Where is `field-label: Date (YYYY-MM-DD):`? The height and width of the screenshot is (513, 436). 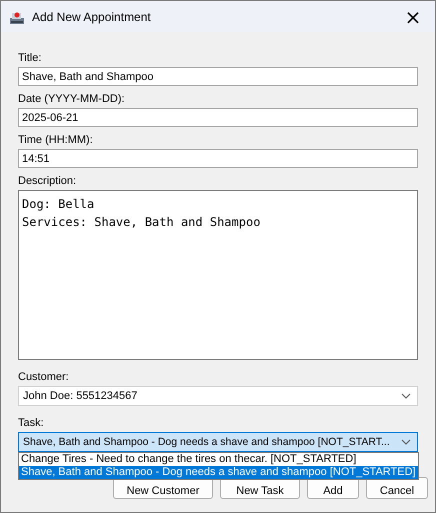
field-label: Date (YYYY-MM-DD): is located at coordinates (72, 99).